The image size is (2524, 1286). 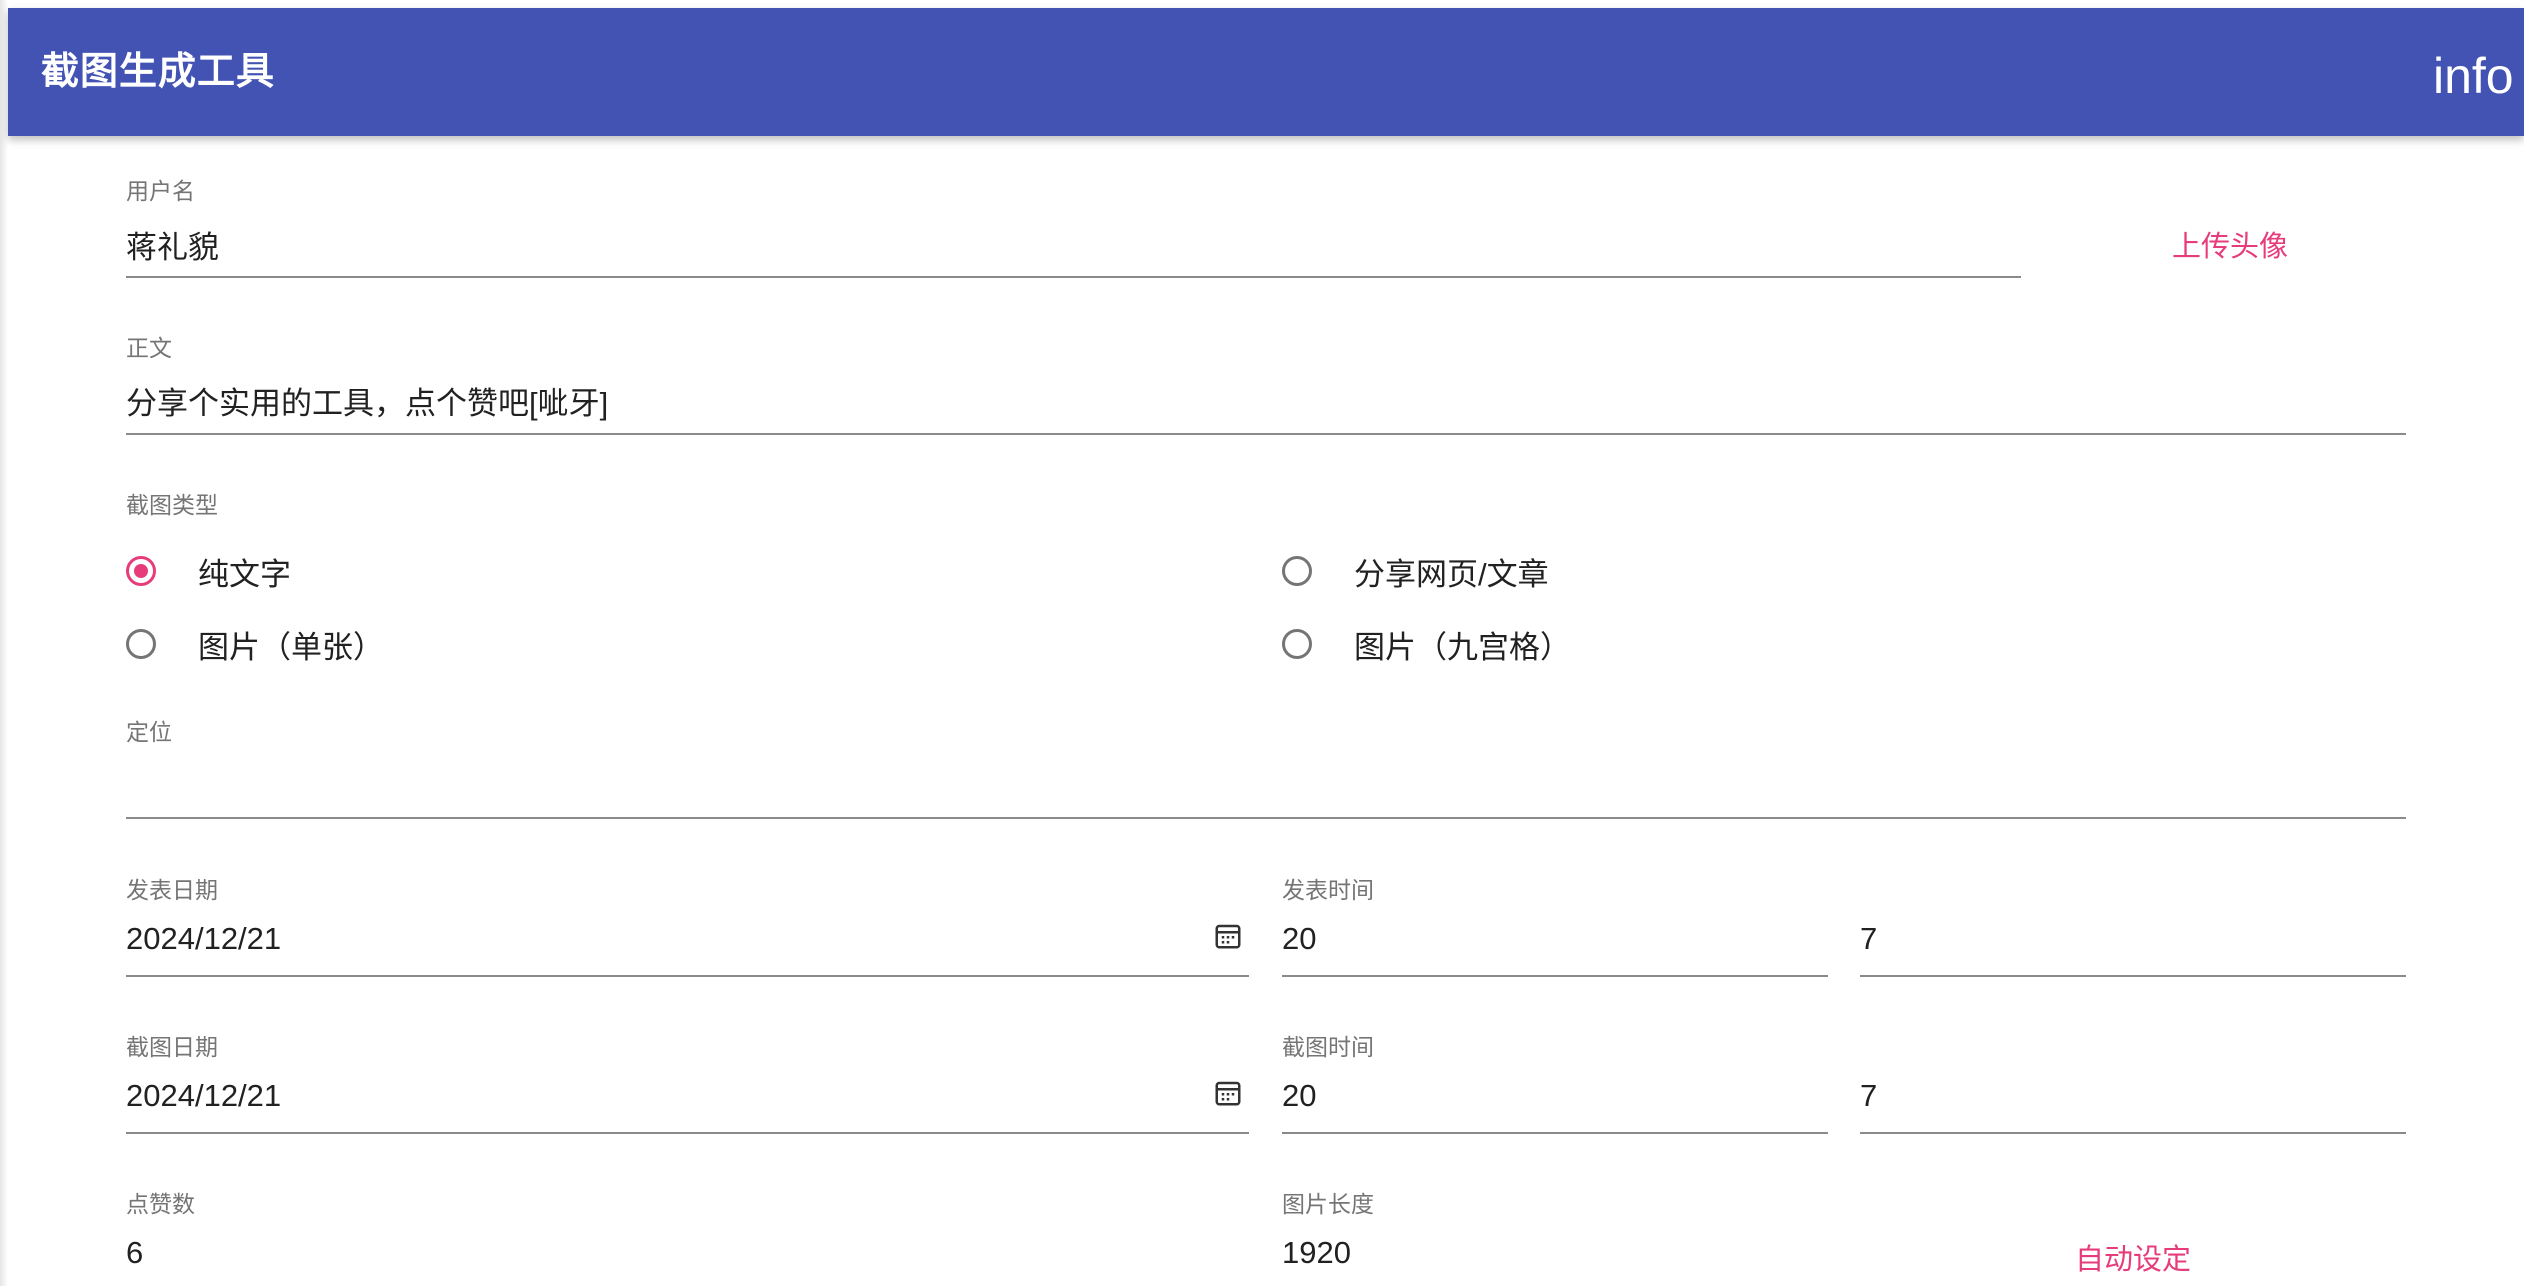 I want to click on likes-input: 6, so click(x=134, y=1253).